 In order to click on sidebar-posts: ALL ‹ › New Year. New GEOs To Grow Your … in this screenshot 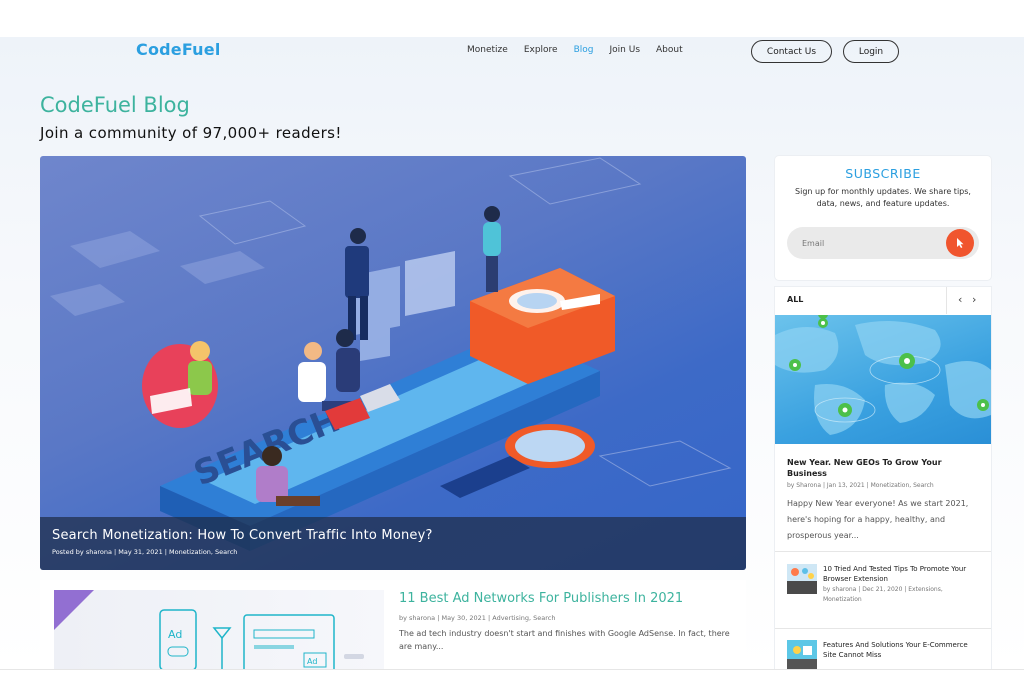, I will do `click(883, 478)`.